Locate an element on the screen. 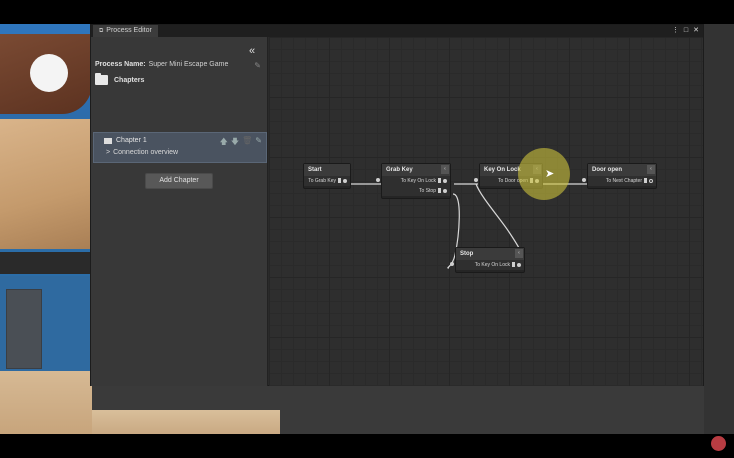 This screenshot has width=734, height=458. cursor-highlight is located at coordinates (544, 174).